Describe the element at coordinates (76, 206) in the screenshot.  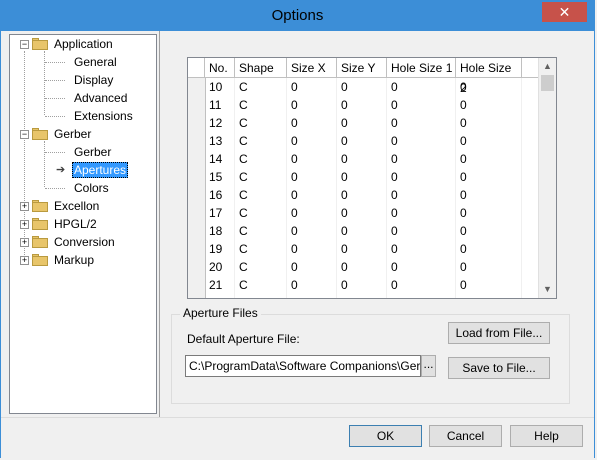
I see `tree-item-excellon: Excellon` at that location.